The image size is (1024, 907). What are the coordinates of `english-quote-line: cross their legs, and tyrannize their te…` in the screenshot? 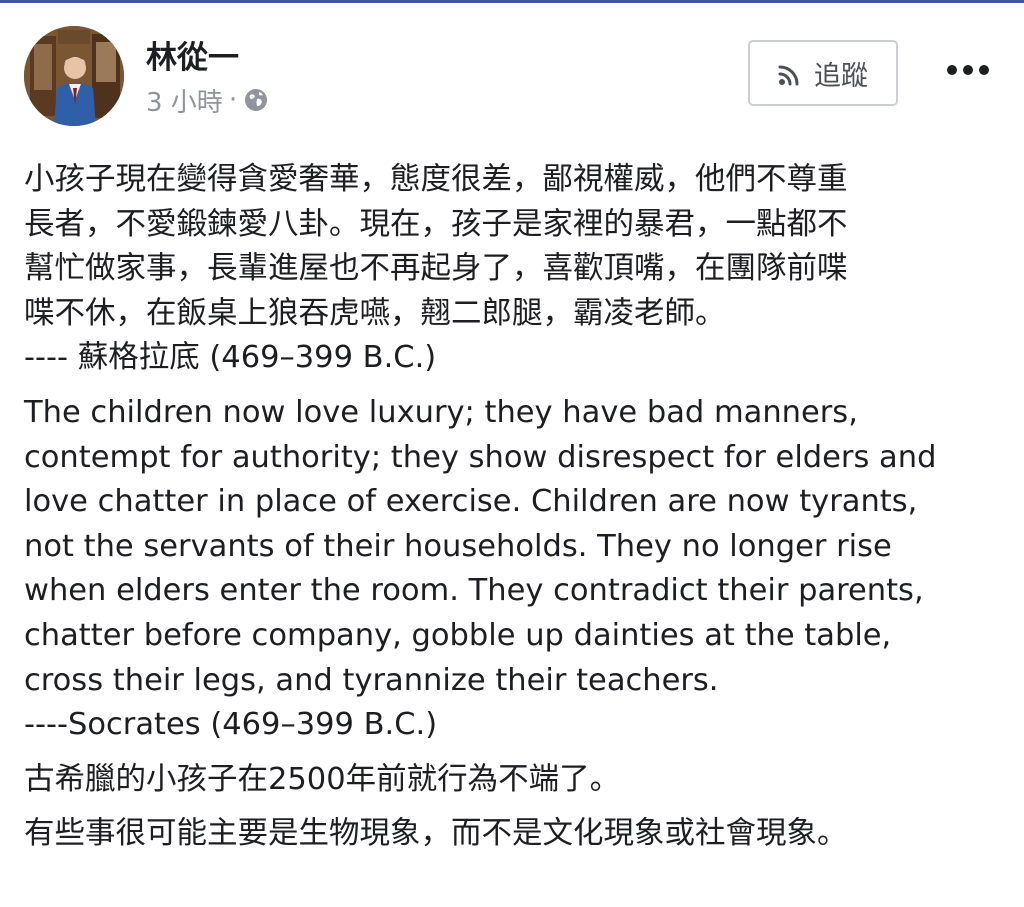 It's located at (371, 680).